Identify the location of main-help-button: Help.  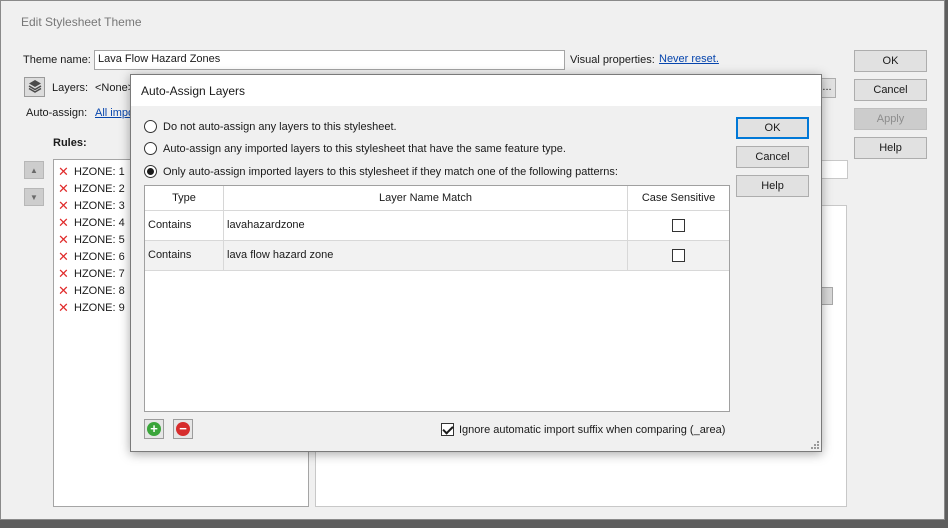
(890, 148).